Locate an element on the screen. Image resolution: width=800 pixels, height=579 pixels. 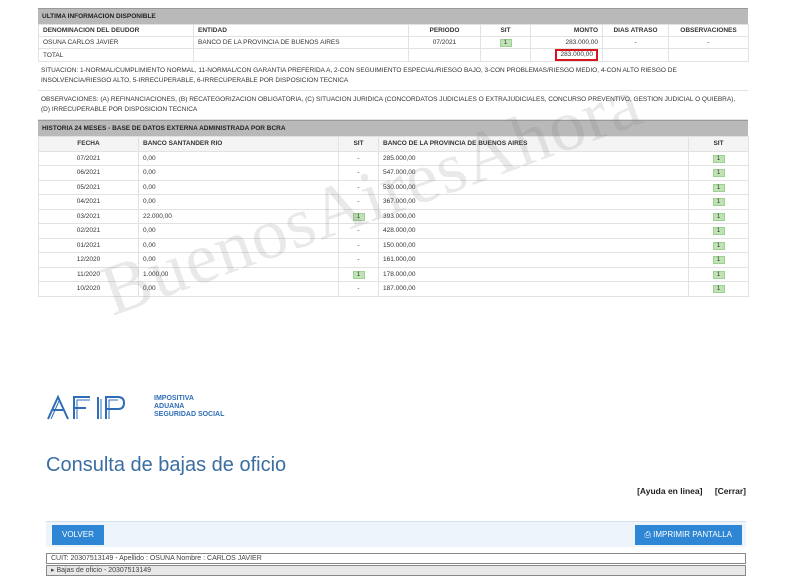
volver-button: VOLVER is located at coordinates (78, 535).